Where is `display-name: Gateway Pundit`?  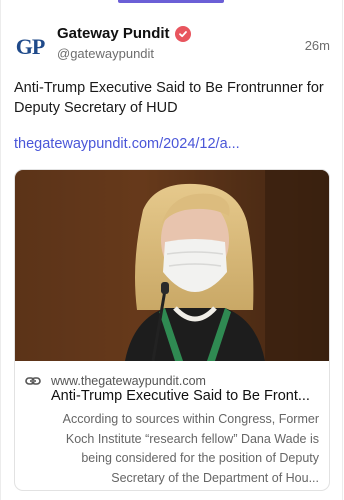
display-name: Gateway Pundit is located at coordinates (113, 33).